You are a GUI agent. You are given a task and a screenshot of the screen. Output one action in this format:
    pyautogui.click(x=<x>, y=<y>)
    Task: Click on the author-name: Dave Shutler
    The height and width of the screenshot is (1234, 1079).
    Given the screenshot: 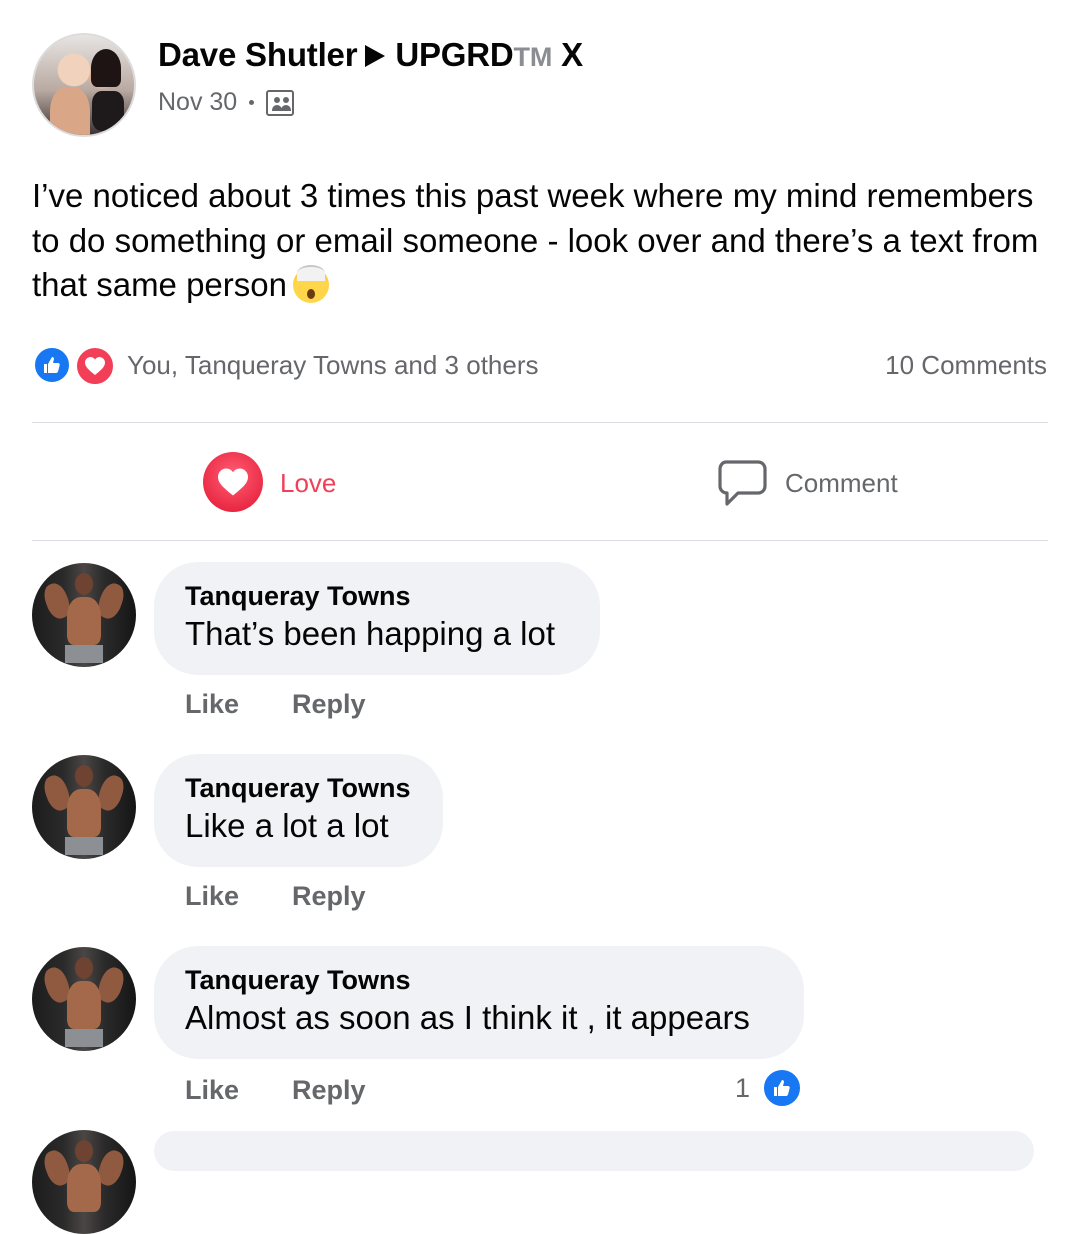 What is the action you would take?
    pyautogui.click(x=258, y=54)
    